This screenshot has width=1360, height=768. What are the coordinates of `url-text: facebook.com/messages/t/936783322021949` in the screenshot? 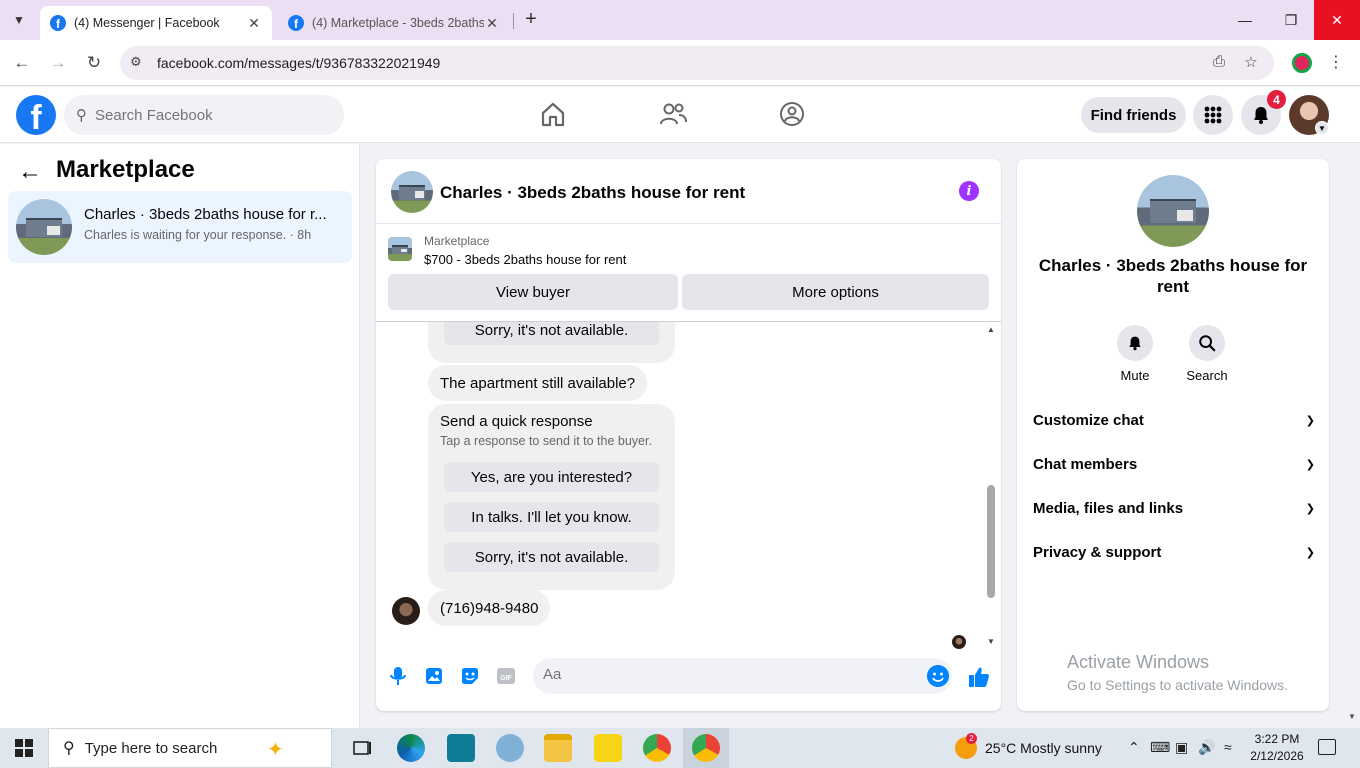 It's located at (298, 63).